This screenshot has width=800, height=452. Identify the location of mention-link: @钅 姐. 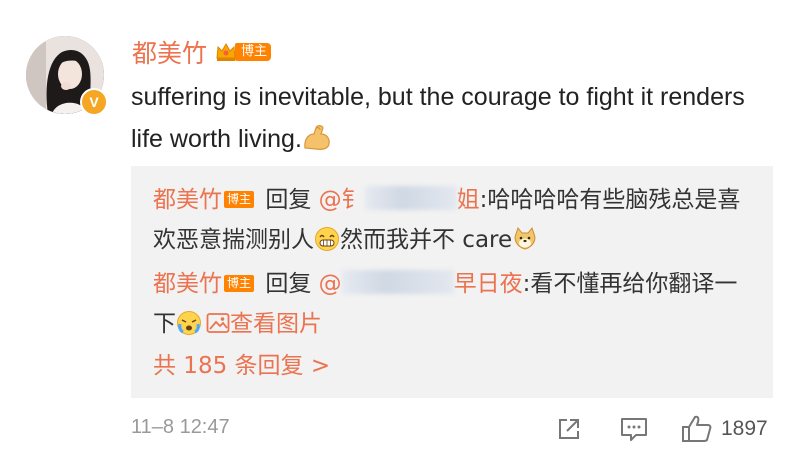
(399, 199).